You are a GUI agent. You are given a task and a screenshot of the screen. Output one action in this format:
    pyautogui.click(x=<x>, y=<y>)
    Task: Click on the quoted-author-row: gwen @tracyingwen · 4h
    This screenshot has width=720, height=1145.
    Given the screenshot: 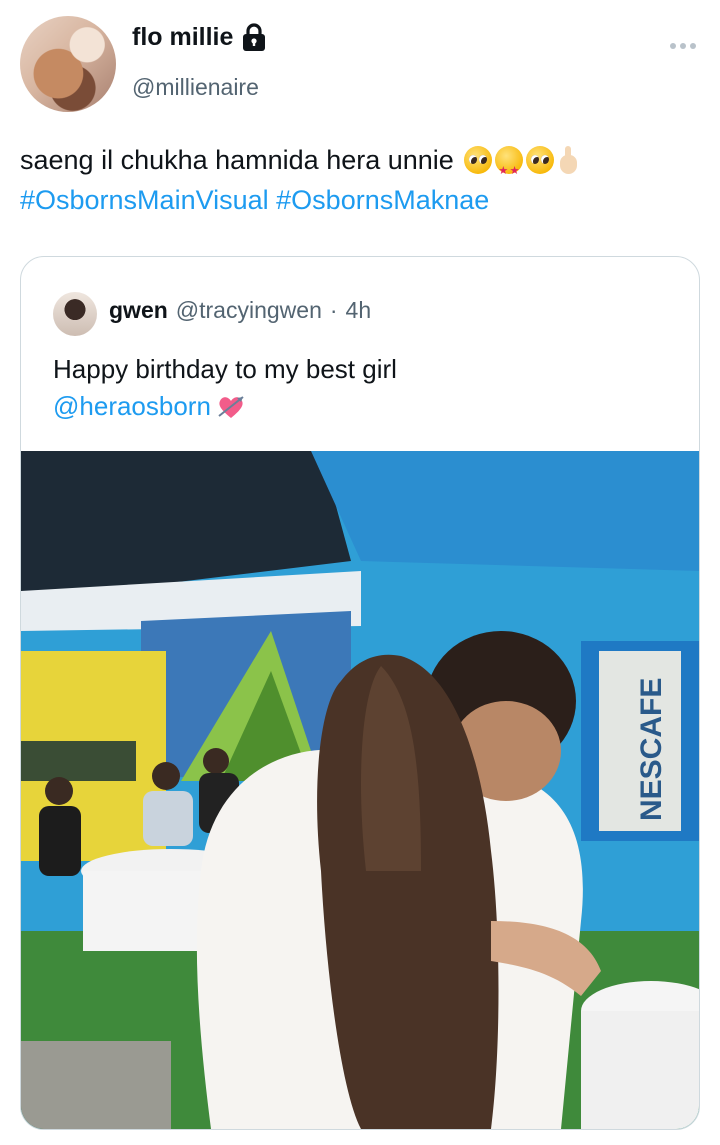 What is the action you would take?
    pyautogui.click(x=240, y=310)
    